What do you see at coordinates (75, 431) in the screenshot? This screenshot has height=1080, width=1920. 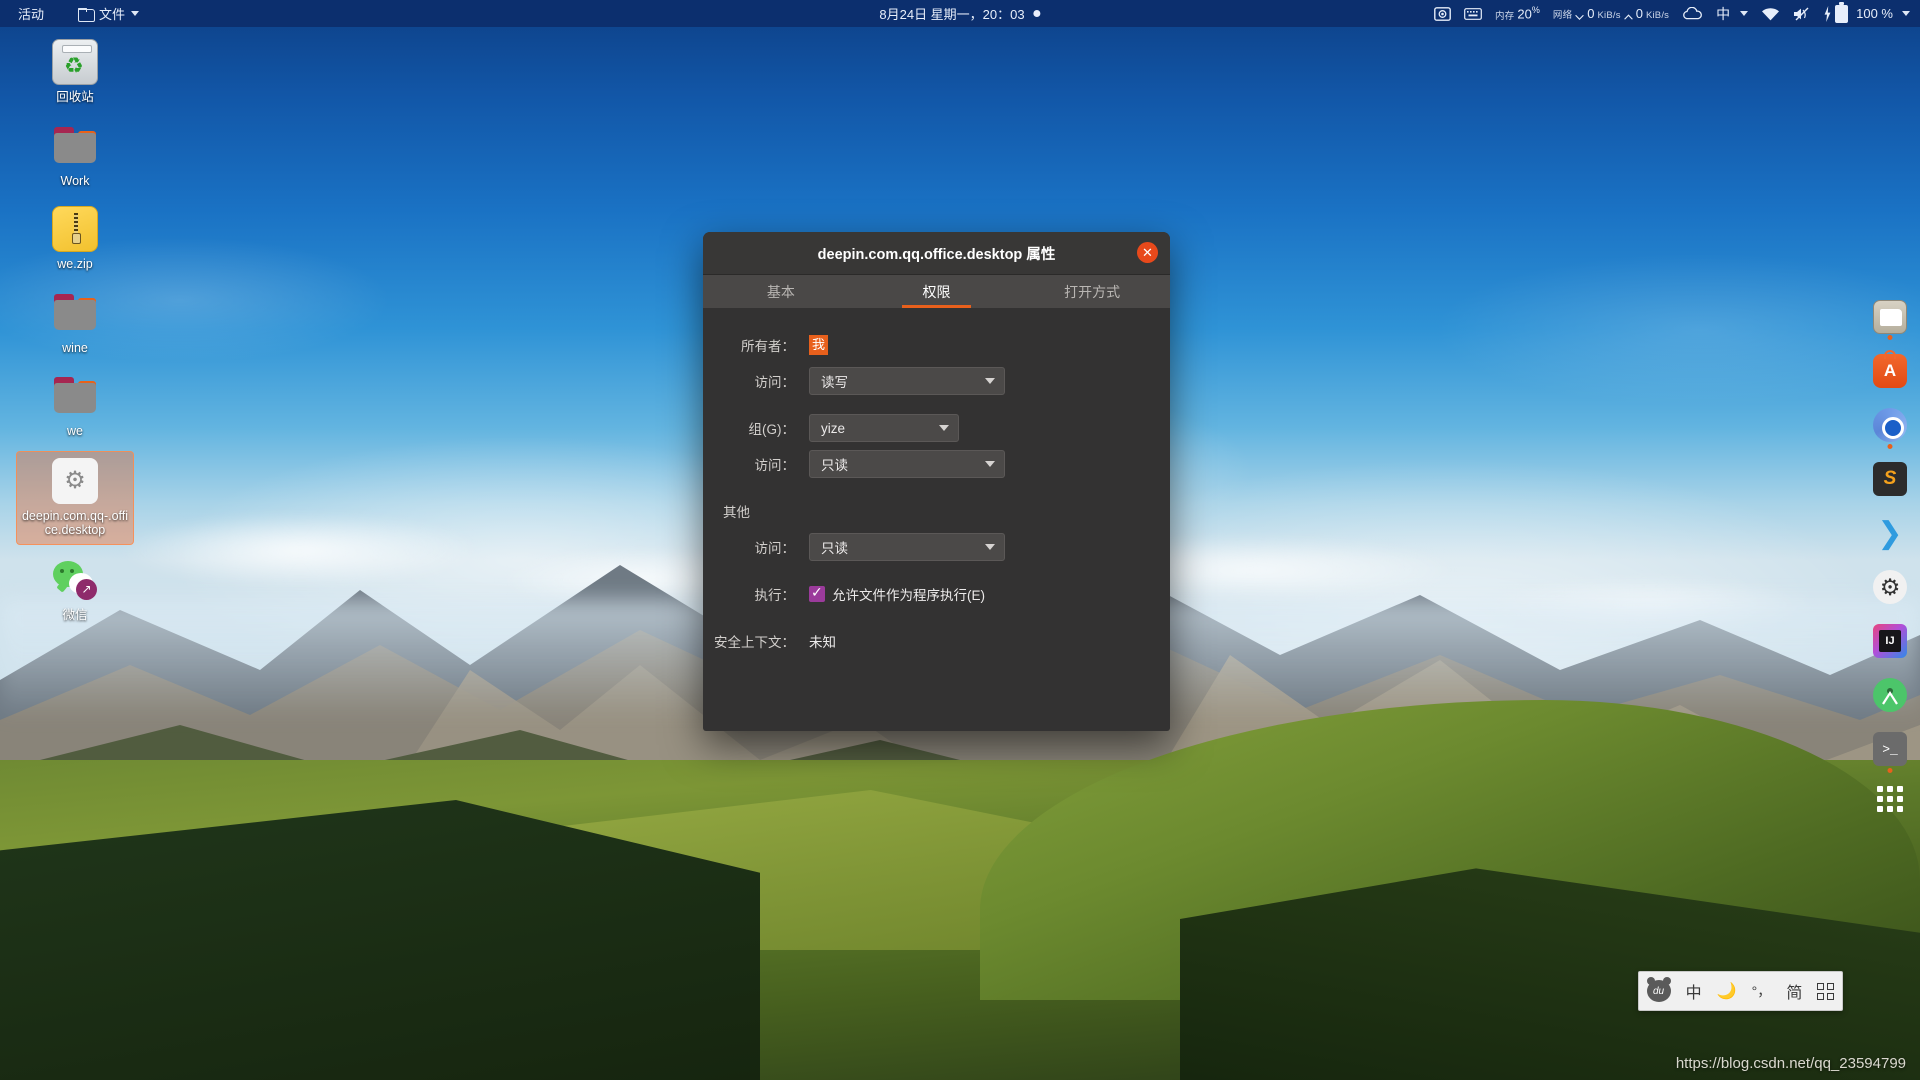 I see `desktop-icon-label: we` at bounding box center [75, 431].